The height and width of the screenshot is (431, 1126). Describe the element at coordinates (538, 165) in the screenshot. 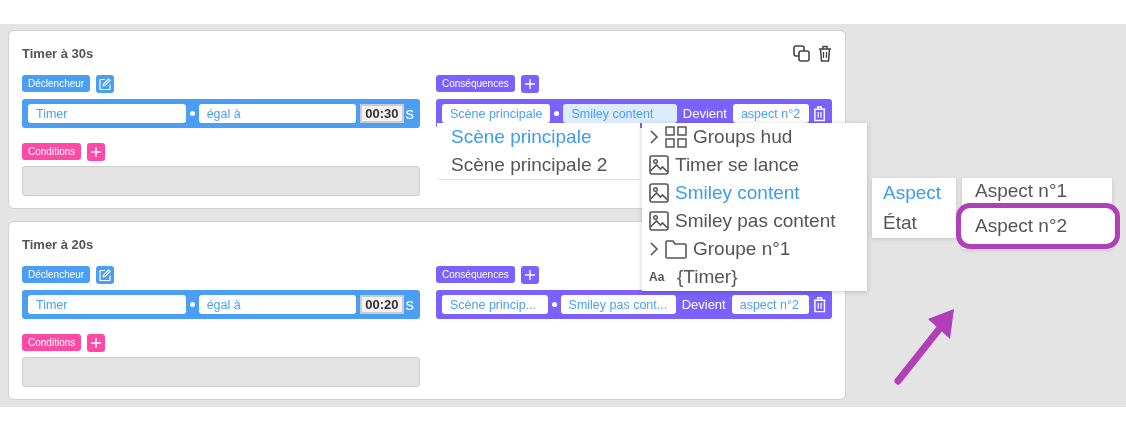

I see `menu-item: Scène principale 2` at that location.